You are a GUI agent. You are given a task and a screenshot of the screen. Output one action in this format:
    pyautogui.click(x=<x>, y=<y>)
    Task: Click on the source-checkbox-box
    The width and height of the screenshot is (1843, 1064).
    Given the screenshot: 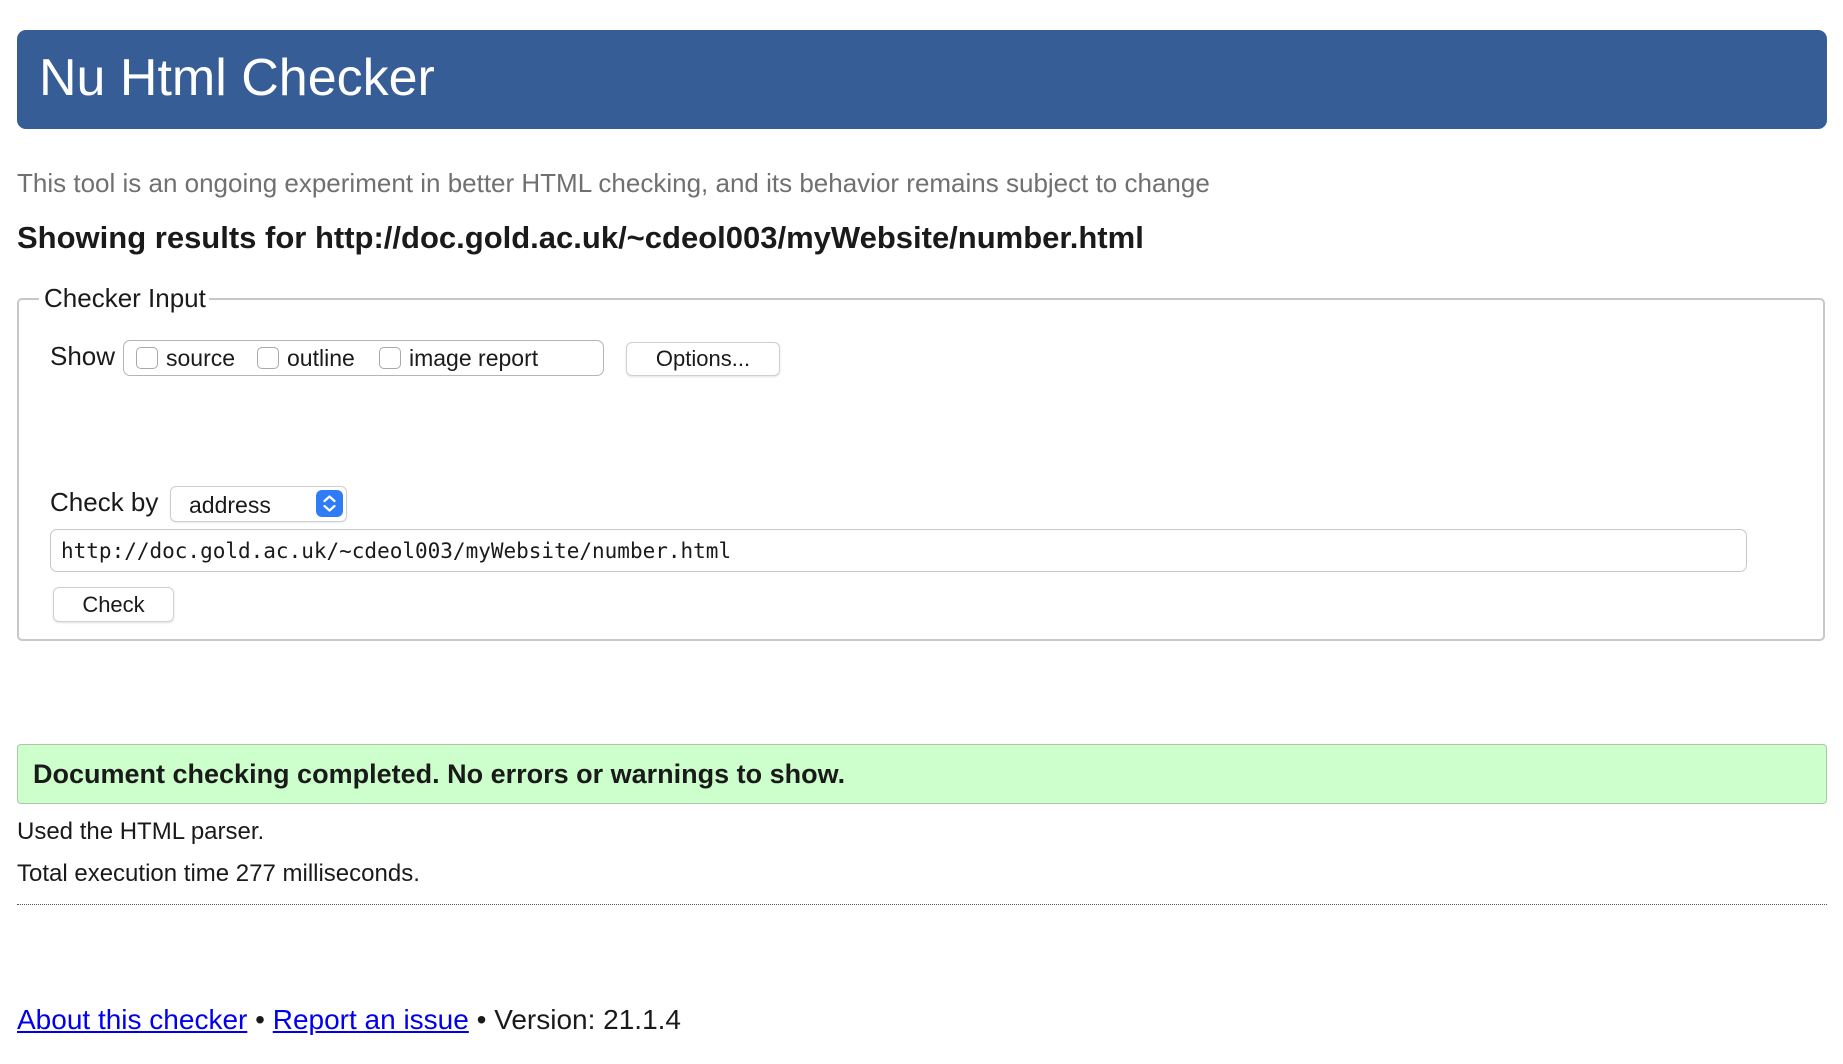 What is the action you would take?
    pyautogui.click(x=147, y=358)
    